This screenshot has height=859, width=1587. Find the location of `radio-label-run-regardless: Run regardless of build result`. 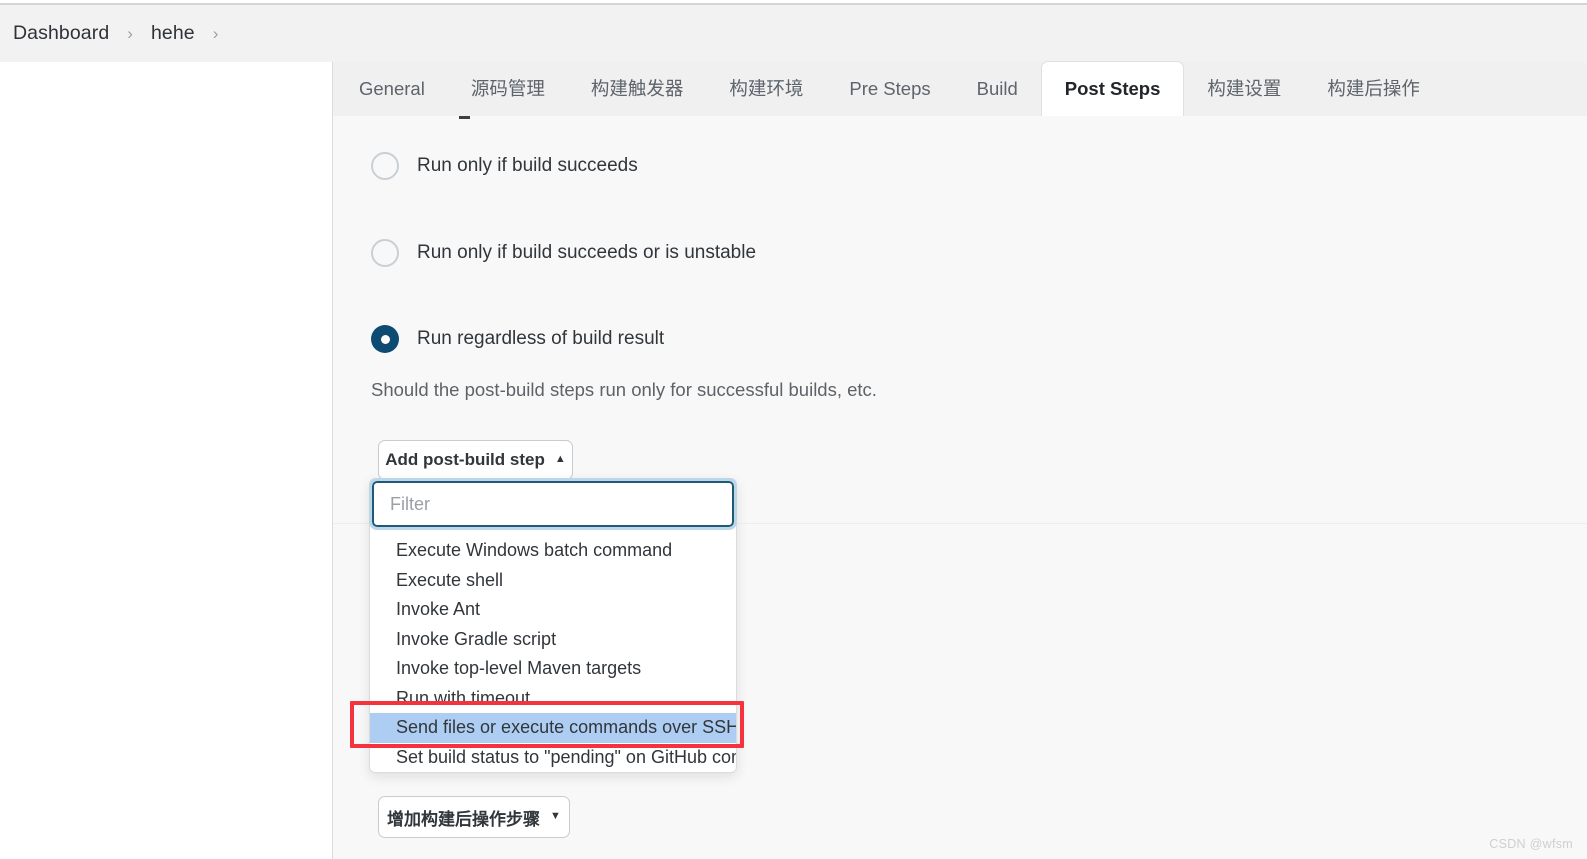

radio-label-run-regardless: Run regardless of build result is located at coordinates (541, 338).